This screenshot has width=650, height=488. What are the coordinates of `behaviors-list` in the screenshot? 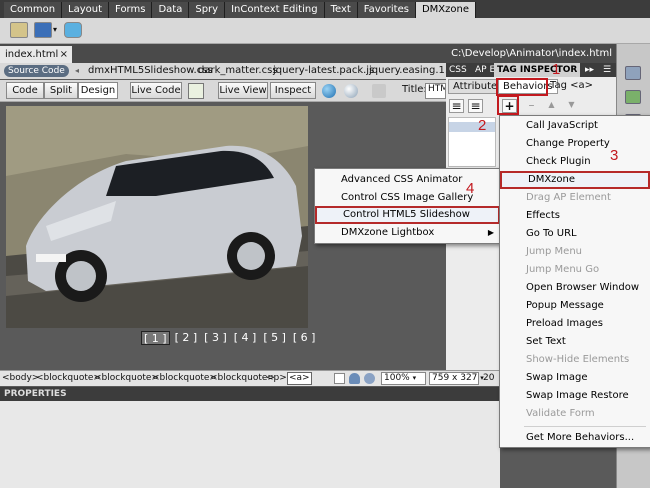 It's located at (472, 142).